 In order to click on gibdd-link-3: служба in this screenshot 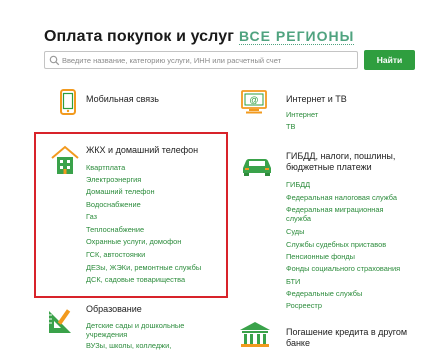, I will do `click(298, 218)`.